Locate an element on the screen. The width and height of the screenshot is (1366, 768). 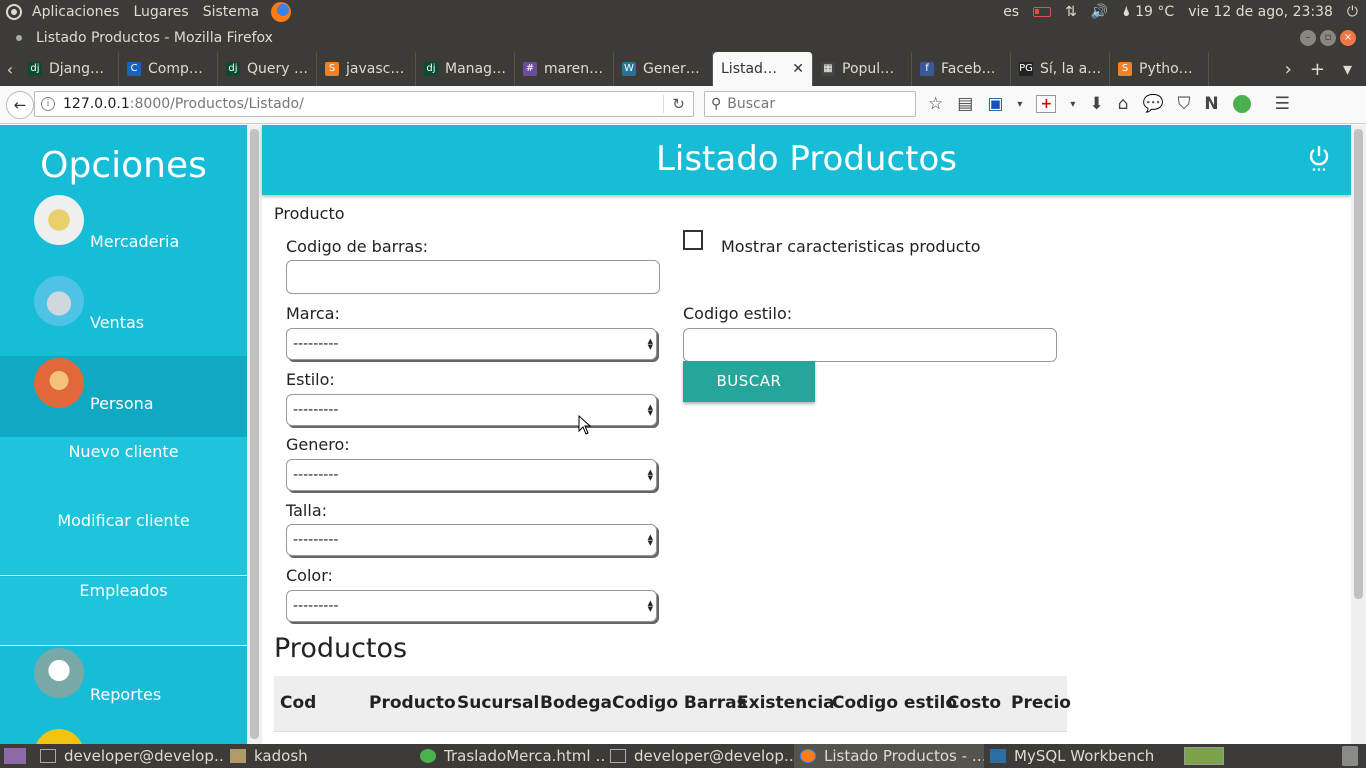
bookmark-star-icon: ☆ is located at coordinates (935, 104).